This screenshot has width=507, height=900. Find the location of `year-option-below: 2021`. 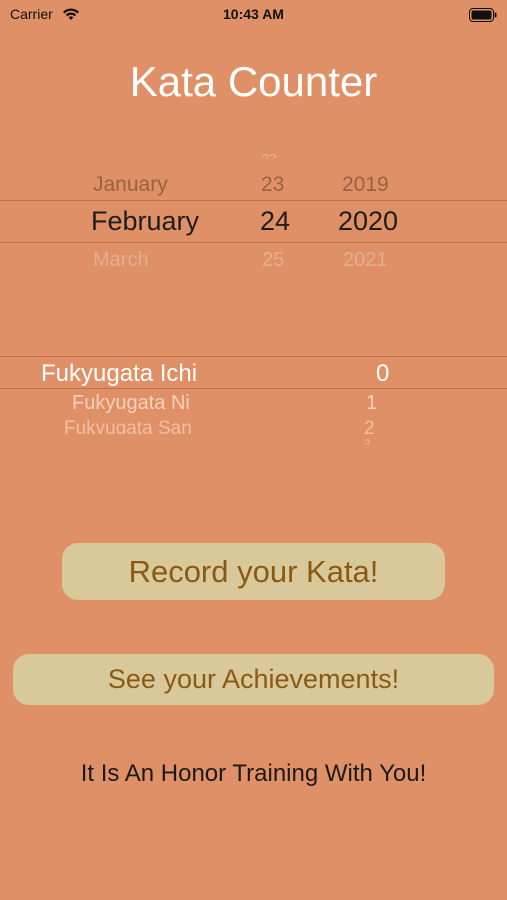

year-option-below: 2021 is located at coordinates (365, 260).